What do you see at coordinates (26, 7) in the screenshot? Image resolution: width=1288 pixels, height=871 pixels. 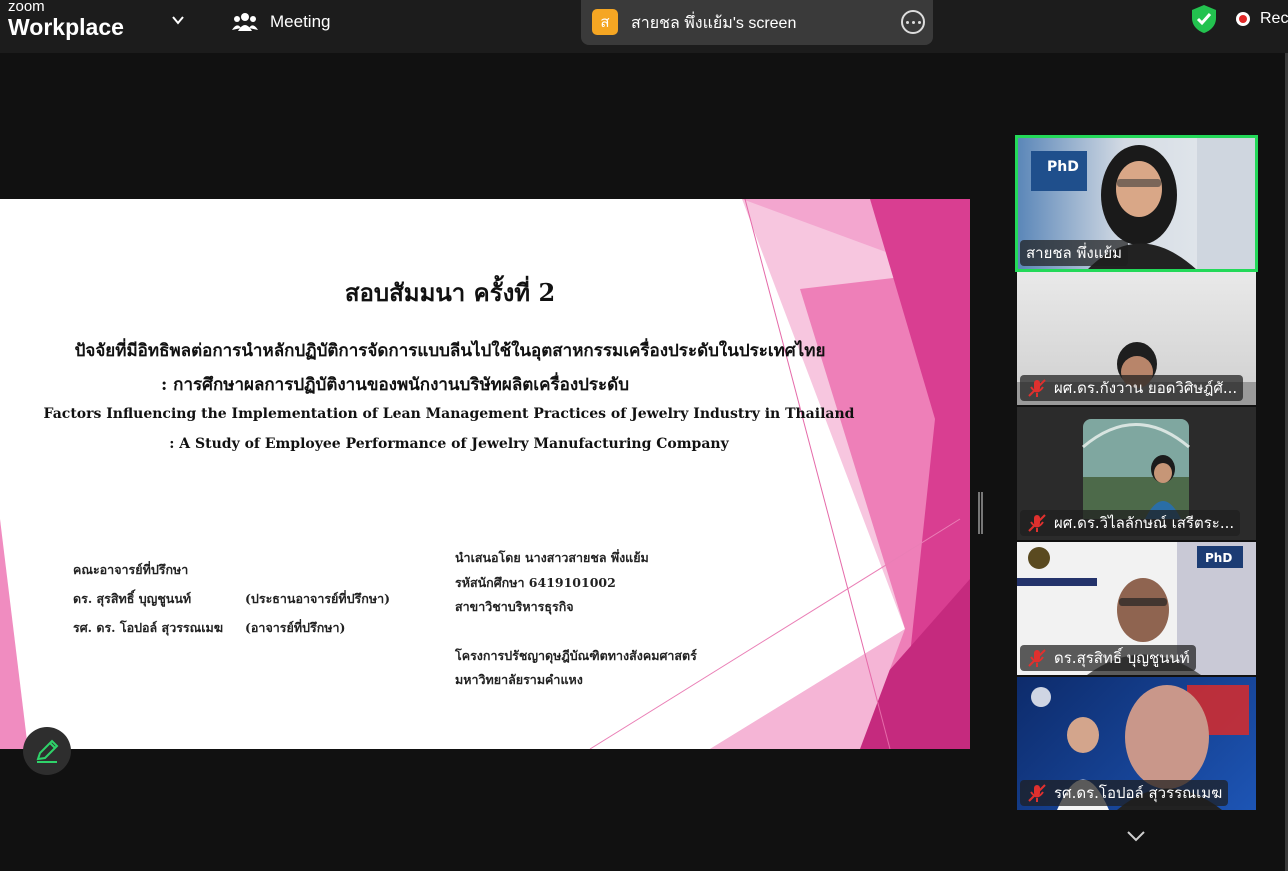 I see `brand-small: zoom` at bounding box center [26, 7].